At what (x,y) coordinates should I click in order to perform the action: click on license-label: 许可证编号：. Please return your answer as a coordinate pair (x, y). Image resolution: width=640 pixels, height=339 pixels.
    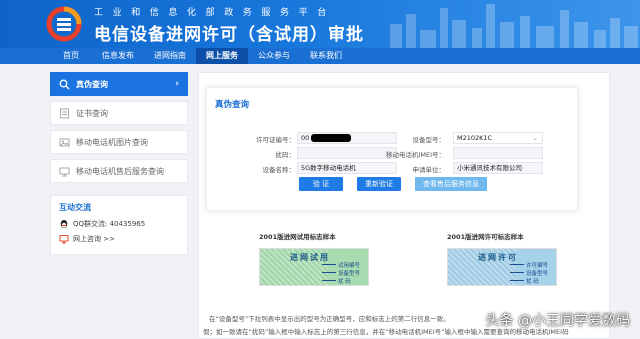
    Looking at the image, I should click on (275, 140).